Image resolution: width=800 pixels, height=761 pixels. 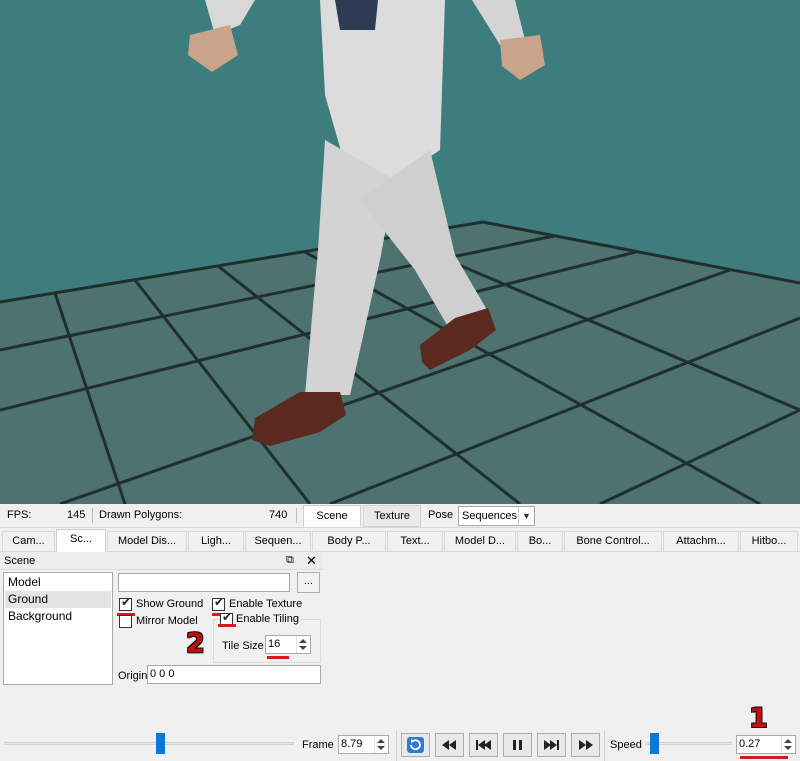 What do you see at coordinates (400, 745) in the screenshot?
I see `playback-bar: Frame 8.79 Speed 0.27` at bounding box center [400, 745].